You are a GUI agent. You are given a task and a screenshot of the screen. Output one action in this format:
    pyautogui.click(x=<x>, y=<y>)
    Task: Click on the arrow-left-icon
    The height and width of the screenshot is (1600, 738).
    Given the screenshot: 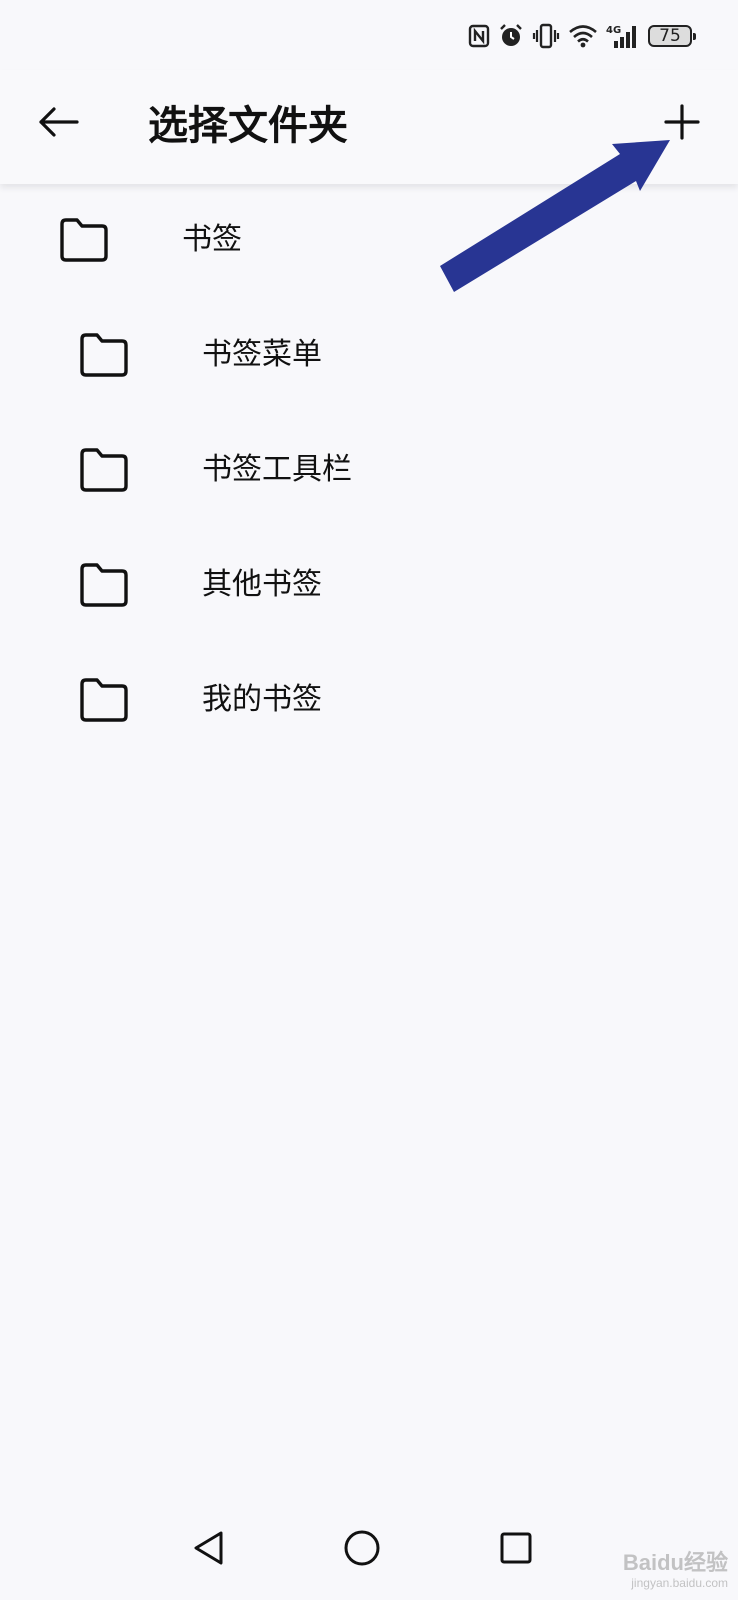 What is the action you would take?
    pyautogui.click(x=58, y=124)
    